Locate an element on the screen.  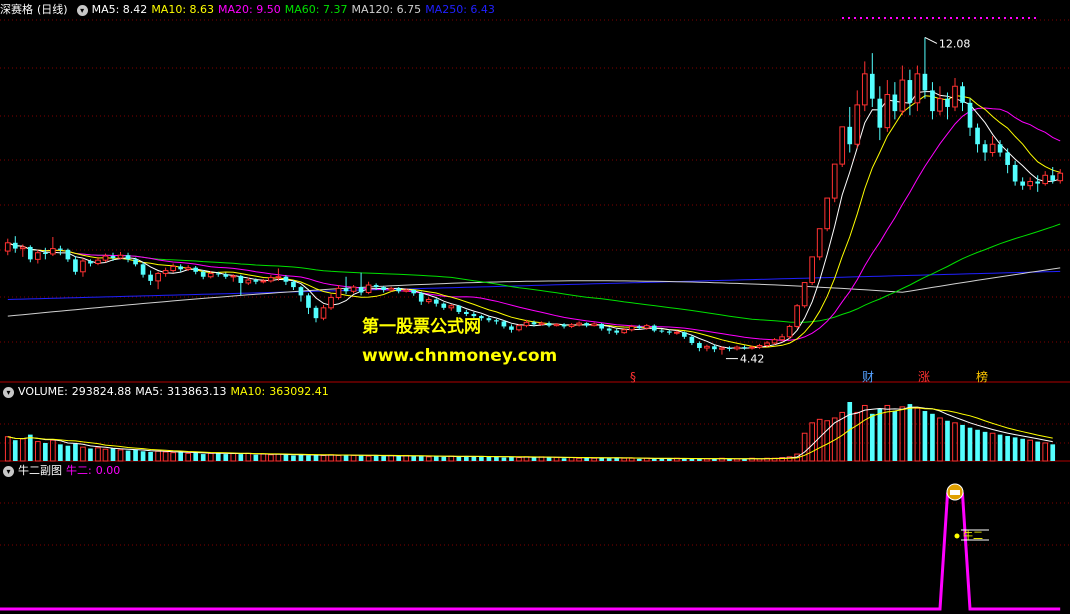
watermark-url: www.chnmoney.com is located at coordinates (460, 356).